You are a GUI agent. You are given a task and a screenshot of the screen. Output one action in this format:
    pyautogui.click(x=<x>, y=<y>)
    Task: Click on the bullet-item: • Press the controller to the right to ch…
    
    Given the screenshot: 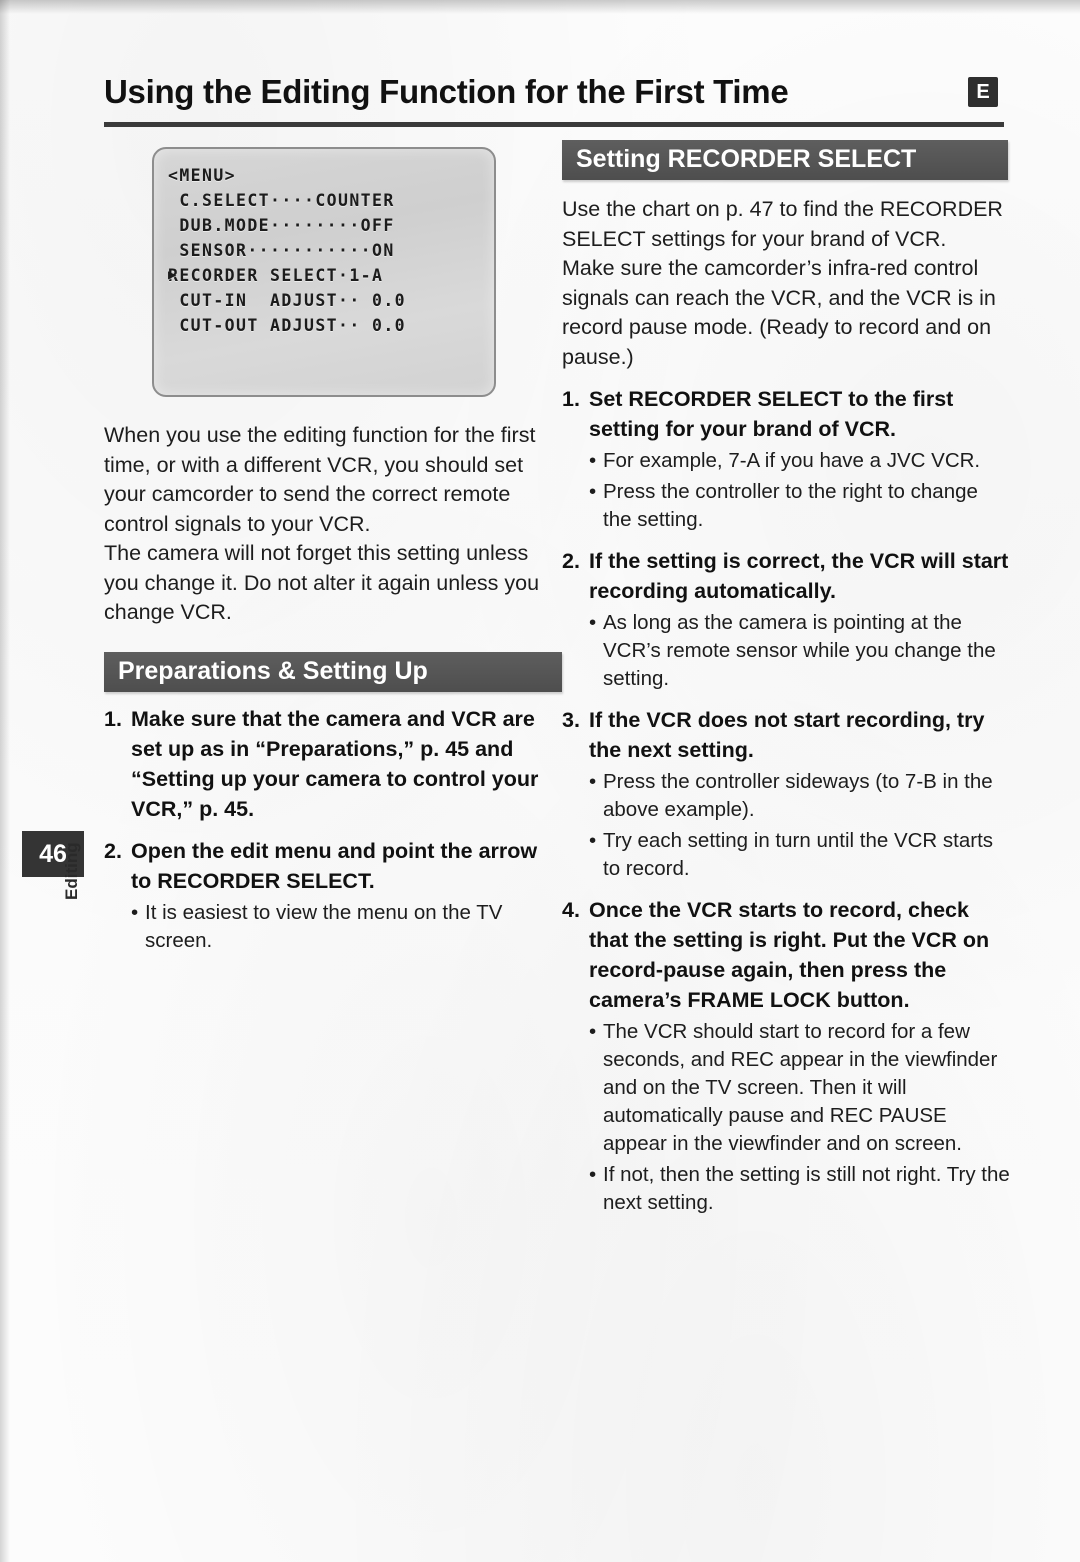 What is the action you would take?
    pyautogui.click(x=786, y=506)
    